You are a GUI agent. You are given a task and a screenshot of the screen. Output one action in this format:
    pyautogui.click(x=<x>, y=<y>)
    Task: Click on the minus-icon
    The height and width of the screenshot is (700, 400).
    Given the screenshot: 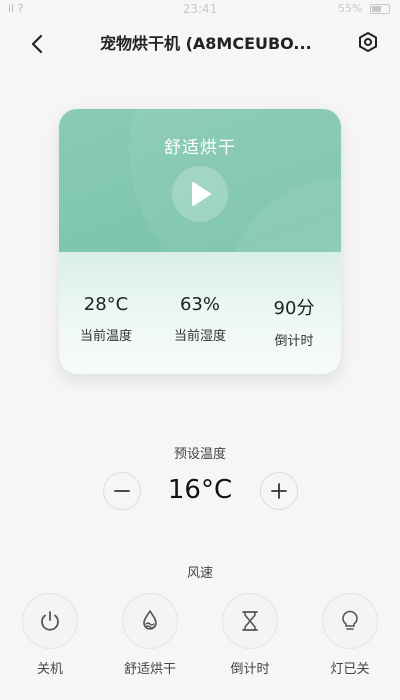 What is the action you would take?
    pyautogui.click(x=122, y=491)
    